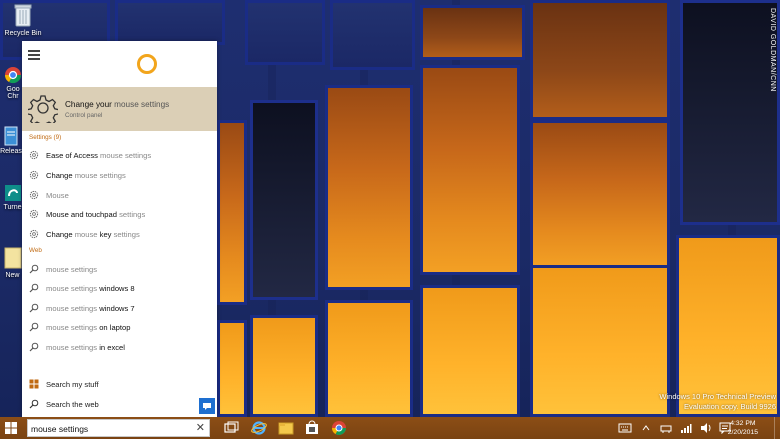 The image size is (780, 439). I want to click on search-my-stuff-label: Search my stuff, so click(72, 384).